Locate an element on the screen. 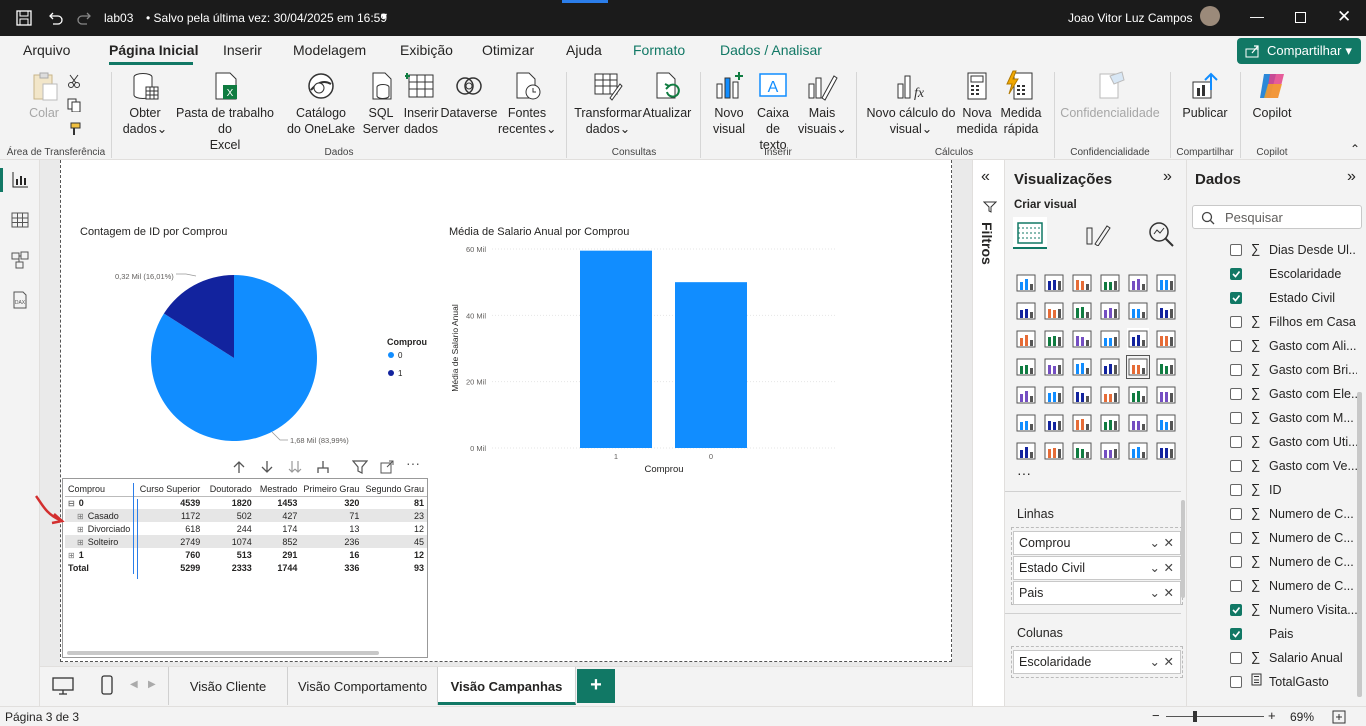 This screenshot has width=1366, height=726. next-level-icon is located at coordinates (295, 467).